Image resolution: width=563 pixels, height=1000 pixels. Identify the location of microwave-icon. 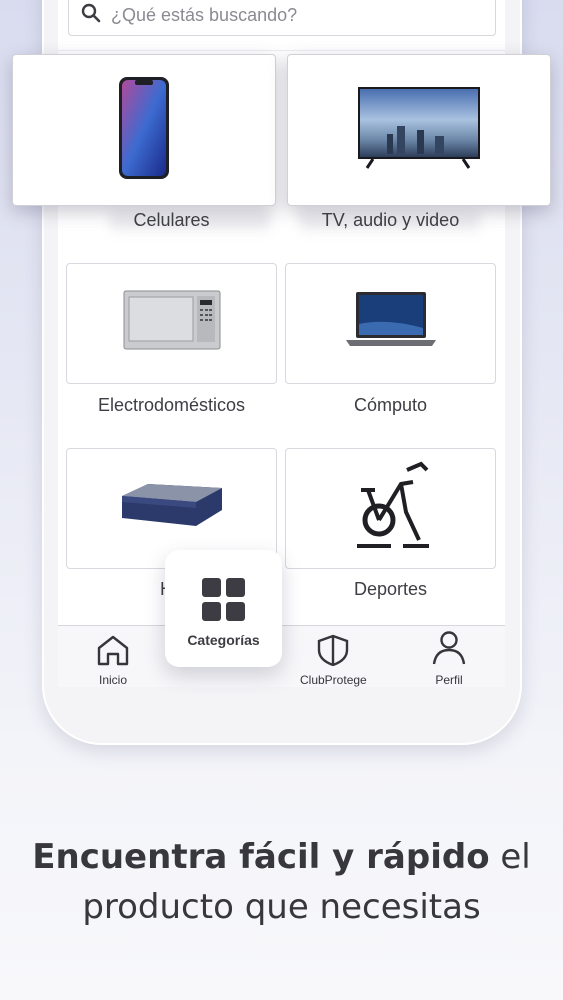
(172, 323).